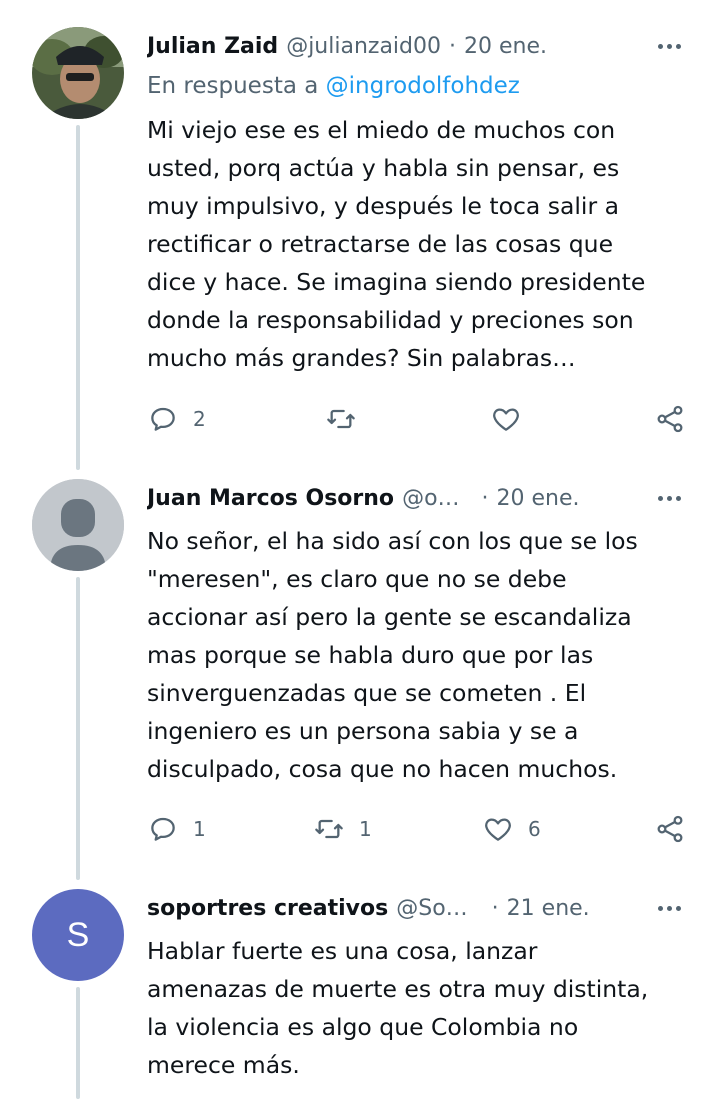 The image size is (720, 1099). I want to click on author-handle: @julianzaid00, so click(363, 46).